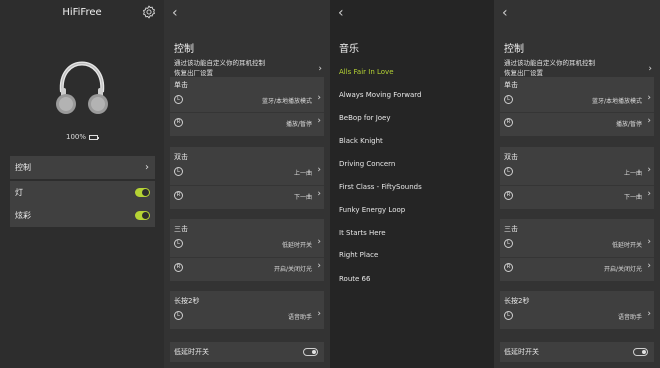 The height and width of the screenshot is (368, 660). Describe the element at coordinates (414, 118) in the screenshot. I see `song-item: BeBop for Joey` at that location.